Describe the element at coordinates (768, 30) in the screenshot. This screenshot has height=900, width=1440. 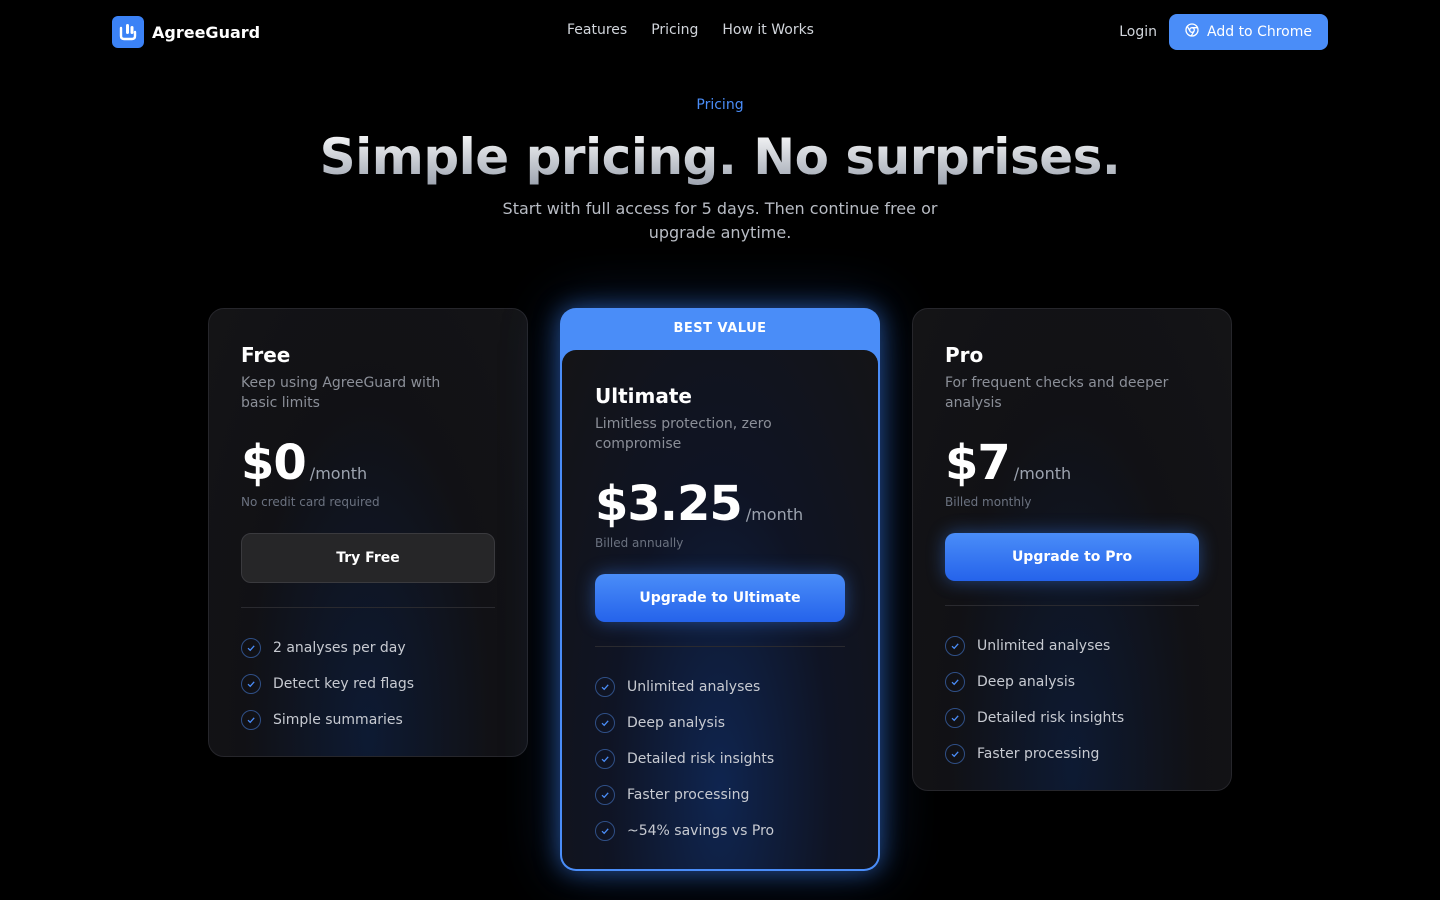
I see `nav-link-how-it-works: How it Works` at that location.